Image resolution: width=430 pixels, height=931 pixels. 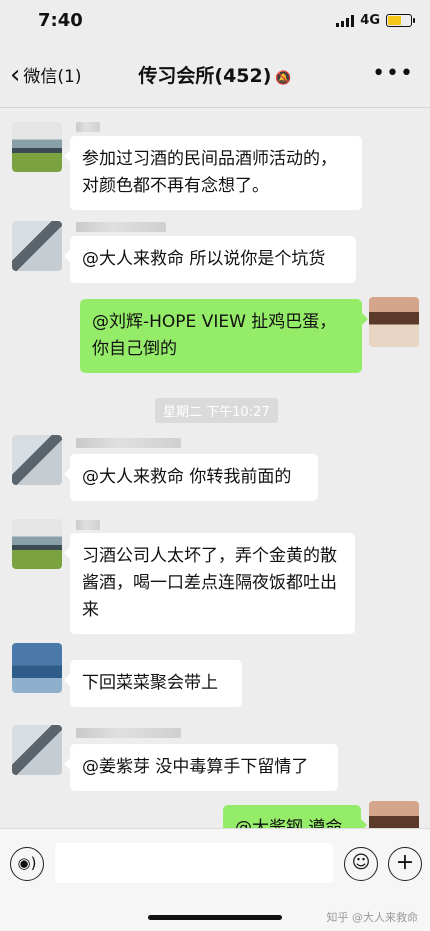 I want to click on emoji-button: ☺, so click(x=361, y=864).